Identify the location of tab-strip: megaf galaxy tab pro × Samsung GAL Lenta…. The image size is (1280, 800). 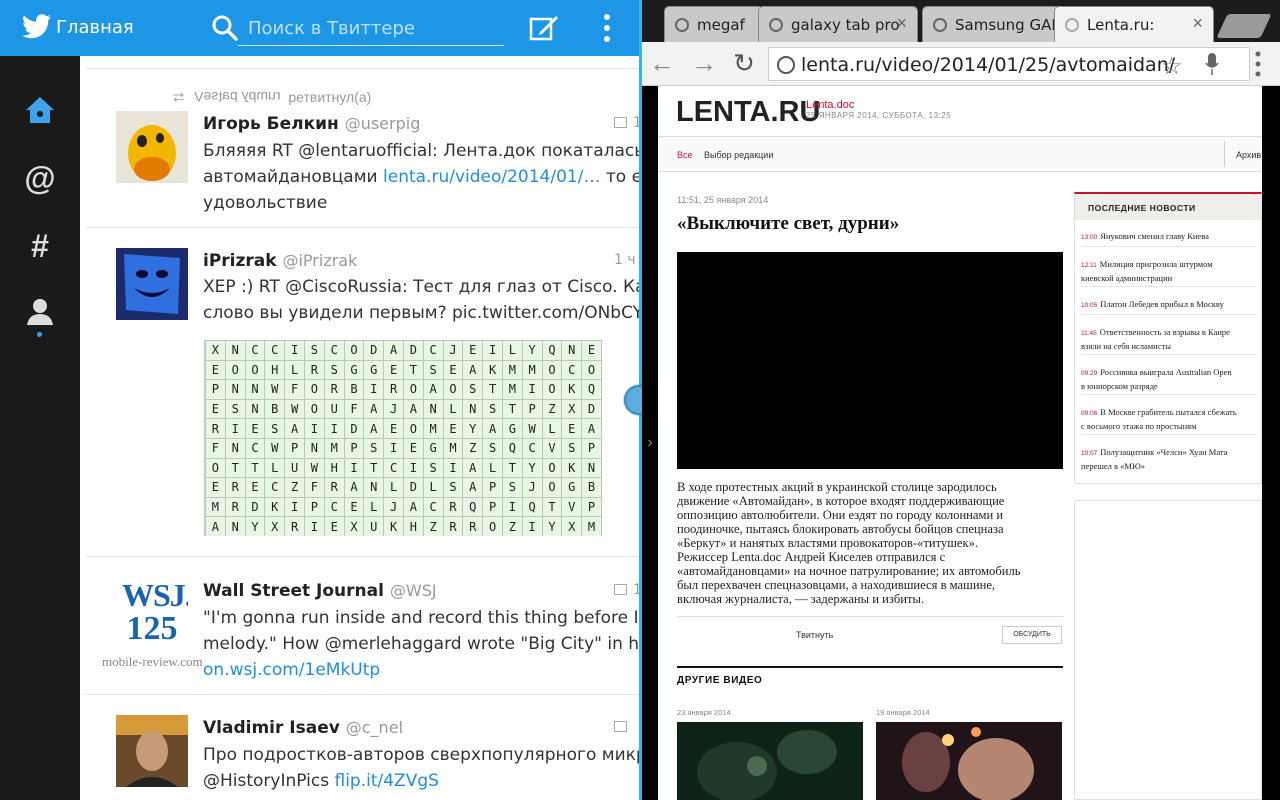
(961, 21).